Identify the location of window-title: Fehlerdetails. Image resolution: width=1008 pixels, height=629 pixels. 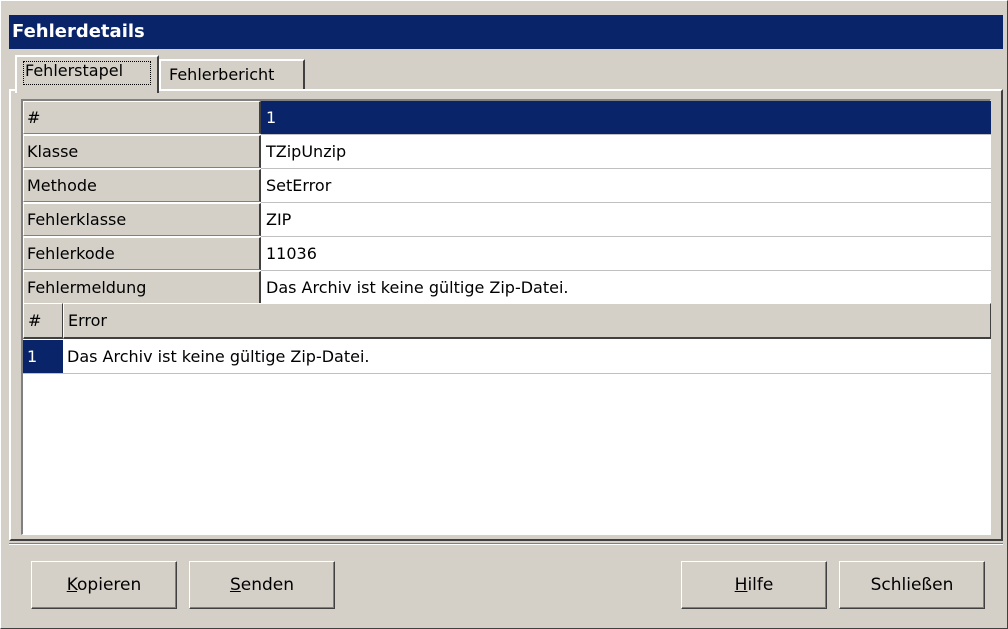
(78, 31).